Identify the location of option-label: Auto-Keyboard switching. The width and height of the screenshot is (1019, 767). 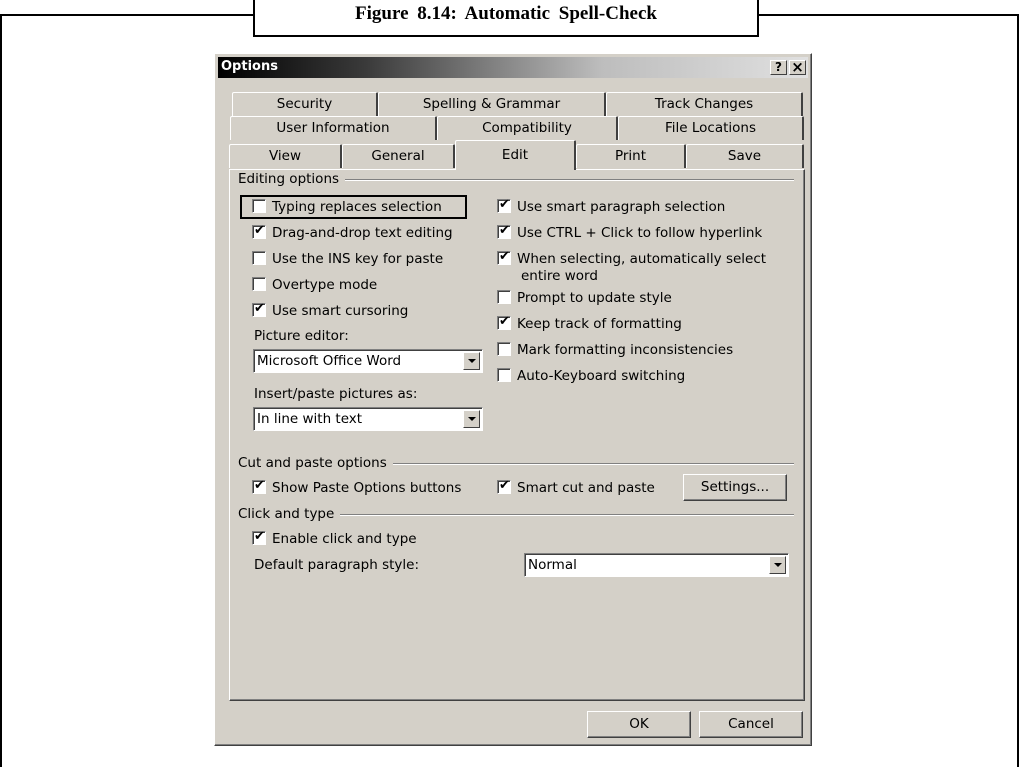
(601, 376).